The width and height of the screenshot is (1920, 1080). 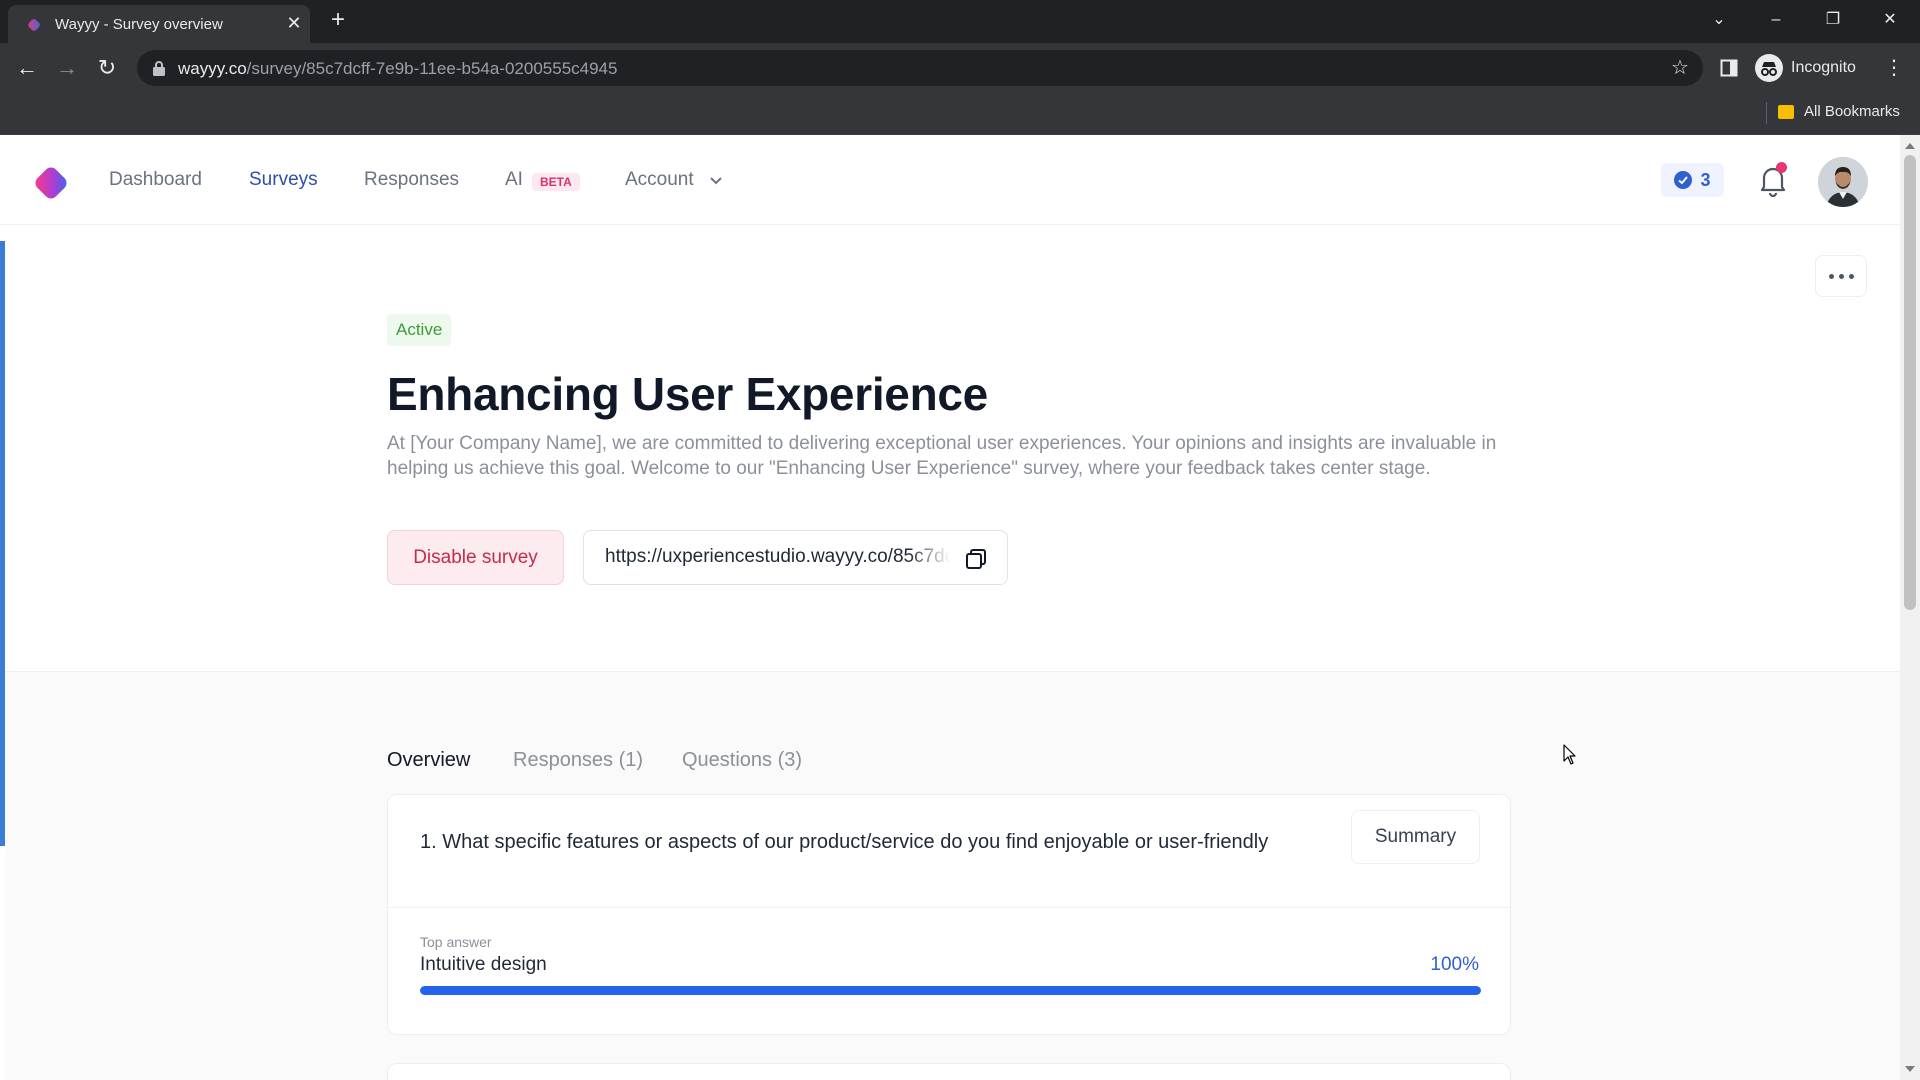 I want to click on credits-badge: 3, so click(x=1692, y=180).